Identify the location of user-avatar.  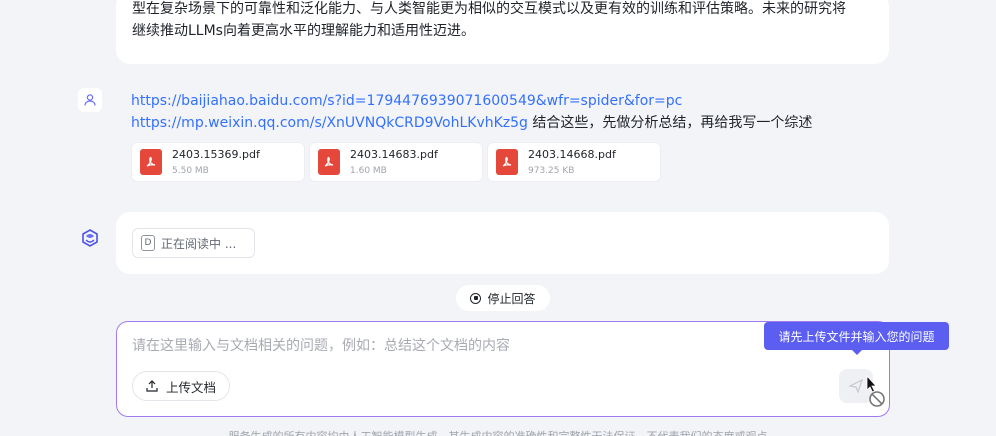
(90, 100).